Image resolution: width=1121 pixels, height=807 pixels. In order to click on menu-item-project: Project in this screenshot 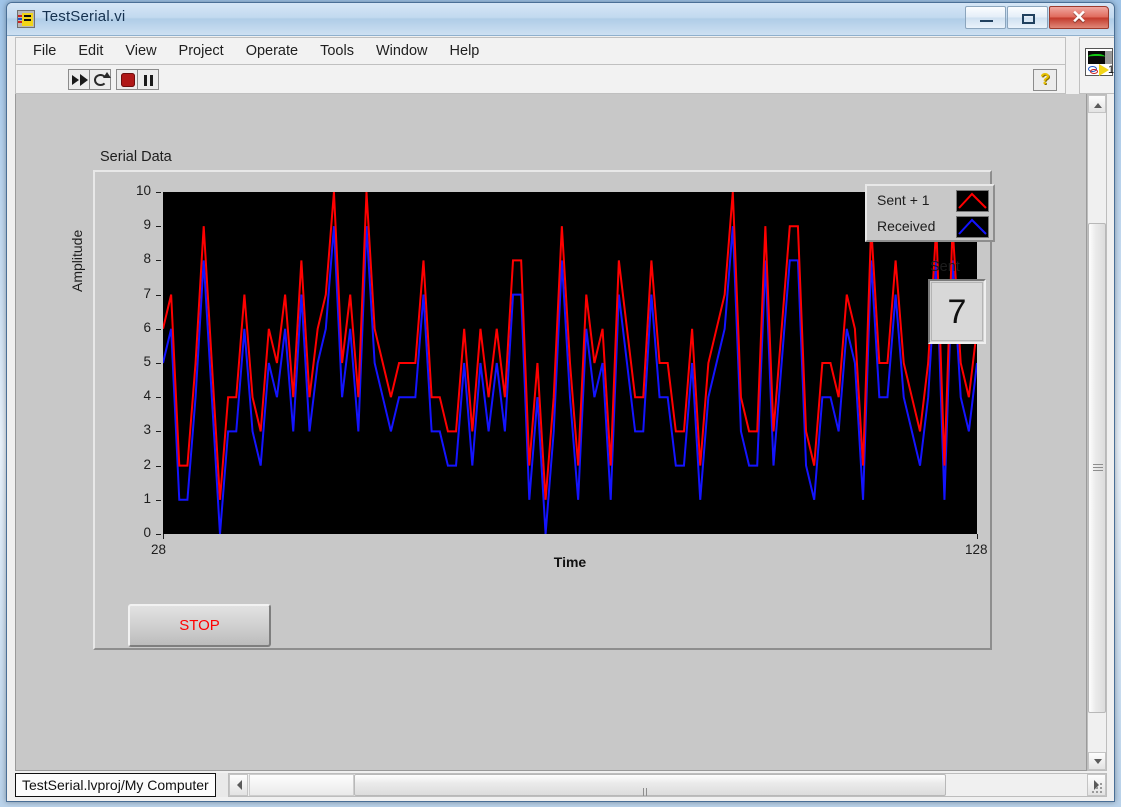, I will do `click(201, 51)`.